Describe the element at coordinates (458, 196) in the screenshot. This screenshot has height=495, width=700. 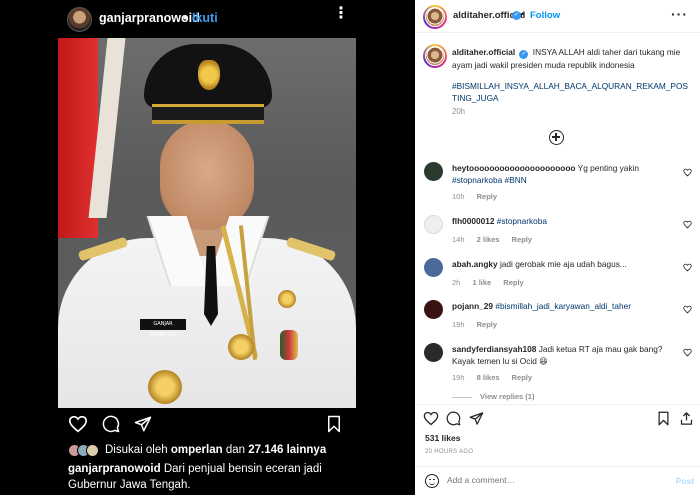
I see `comment-time: 10h` at that location.